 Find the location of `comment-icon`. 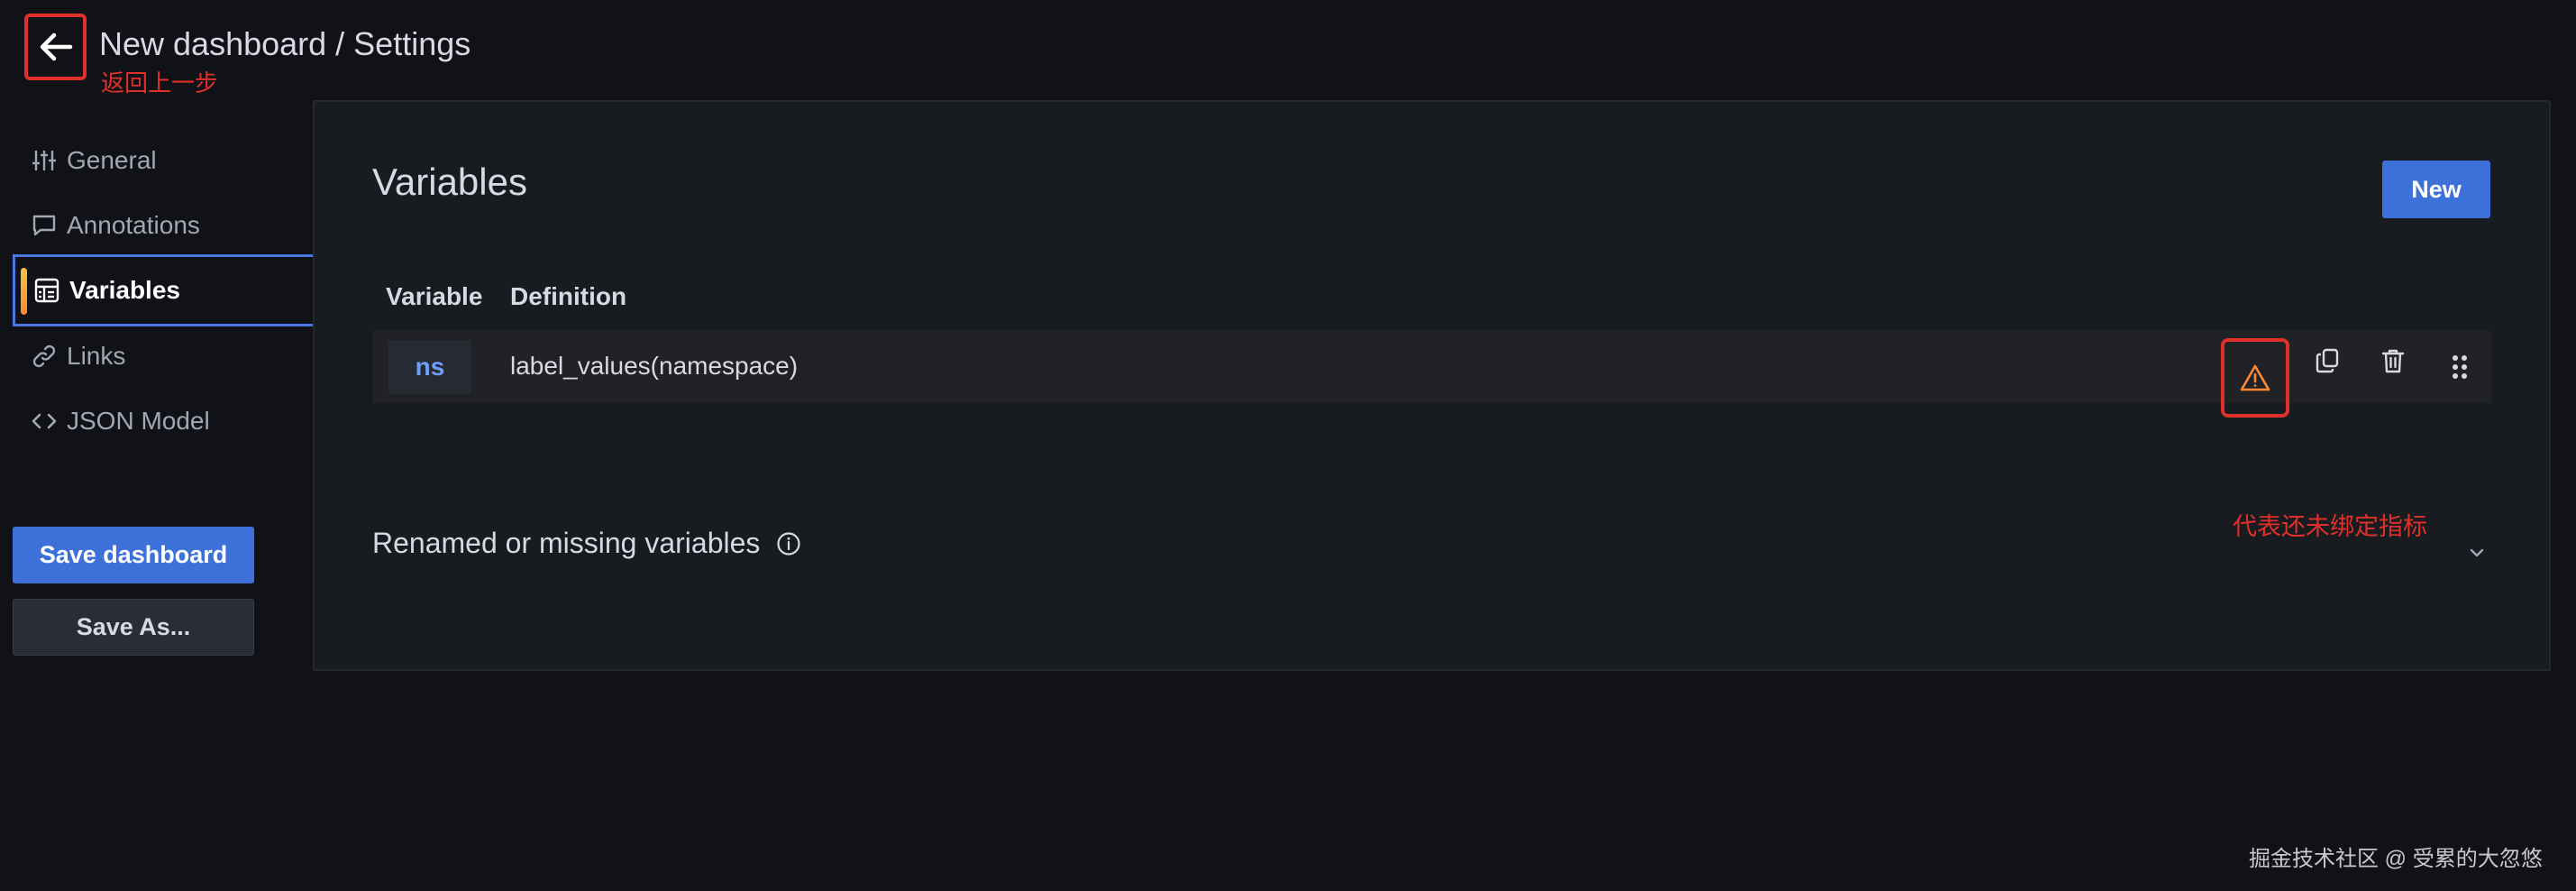

comment-icon is located at coordinates (44, 226).